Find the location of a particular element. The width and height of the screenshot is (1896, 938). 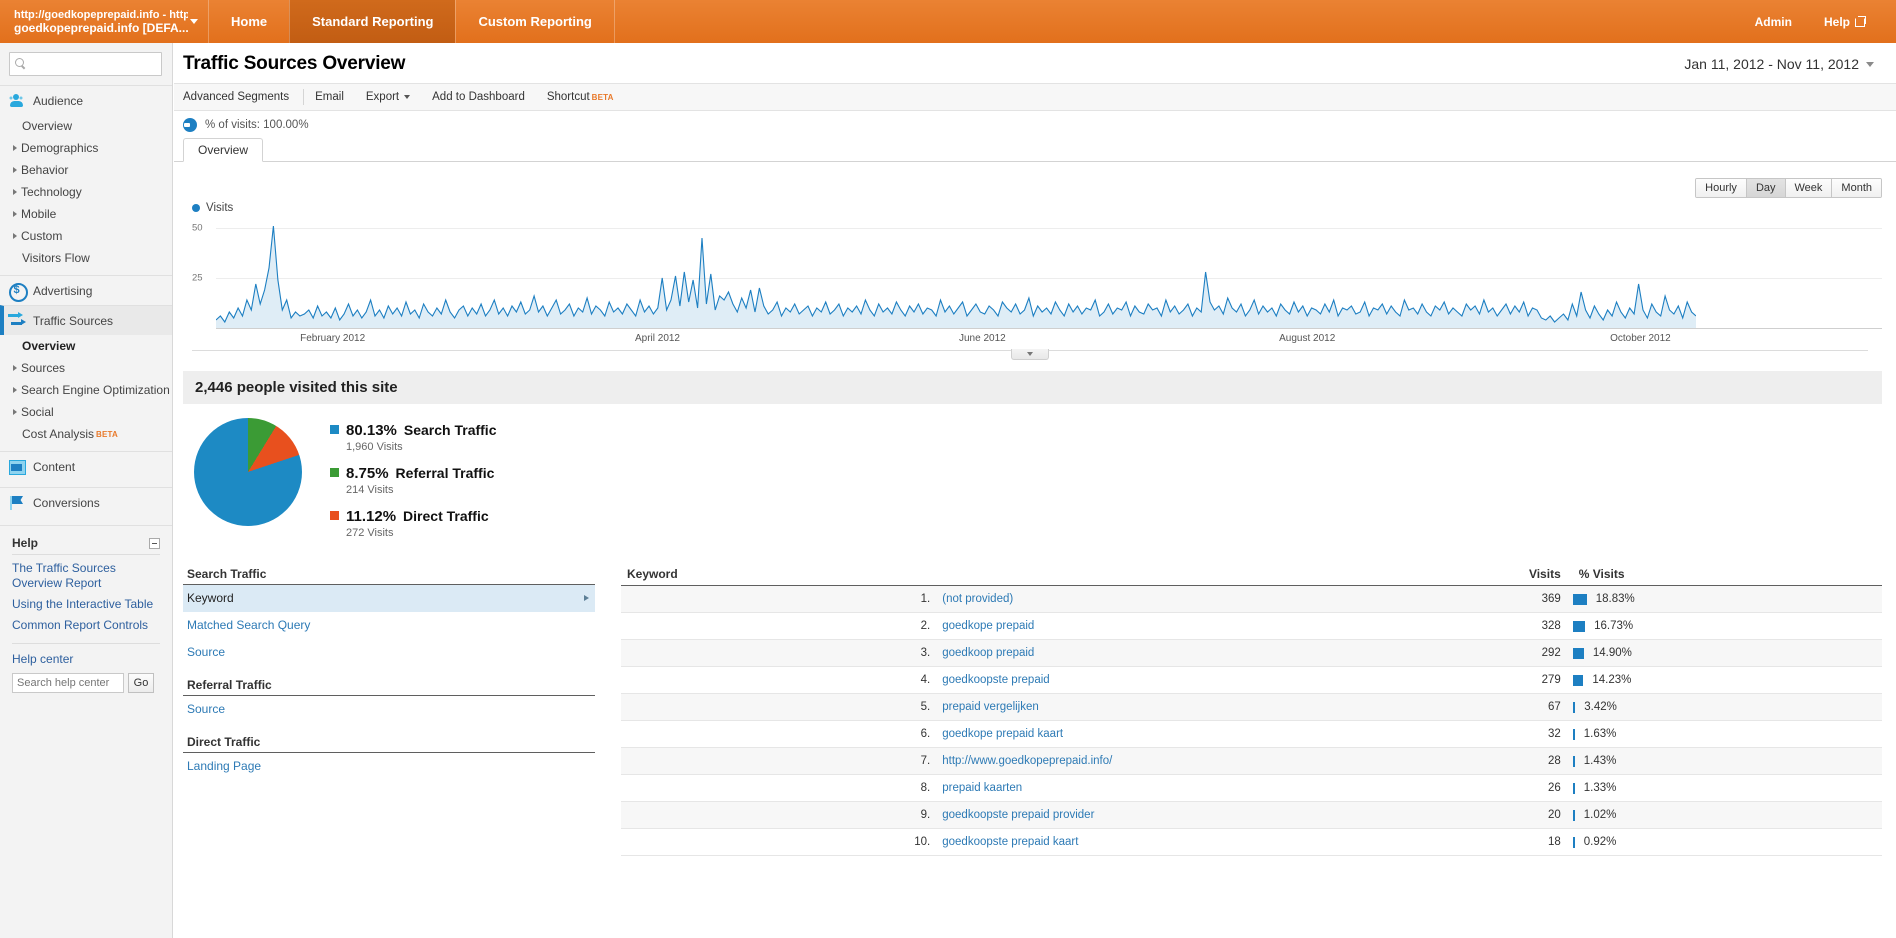

chevron-down-icon is located at coordinates (194, 21).